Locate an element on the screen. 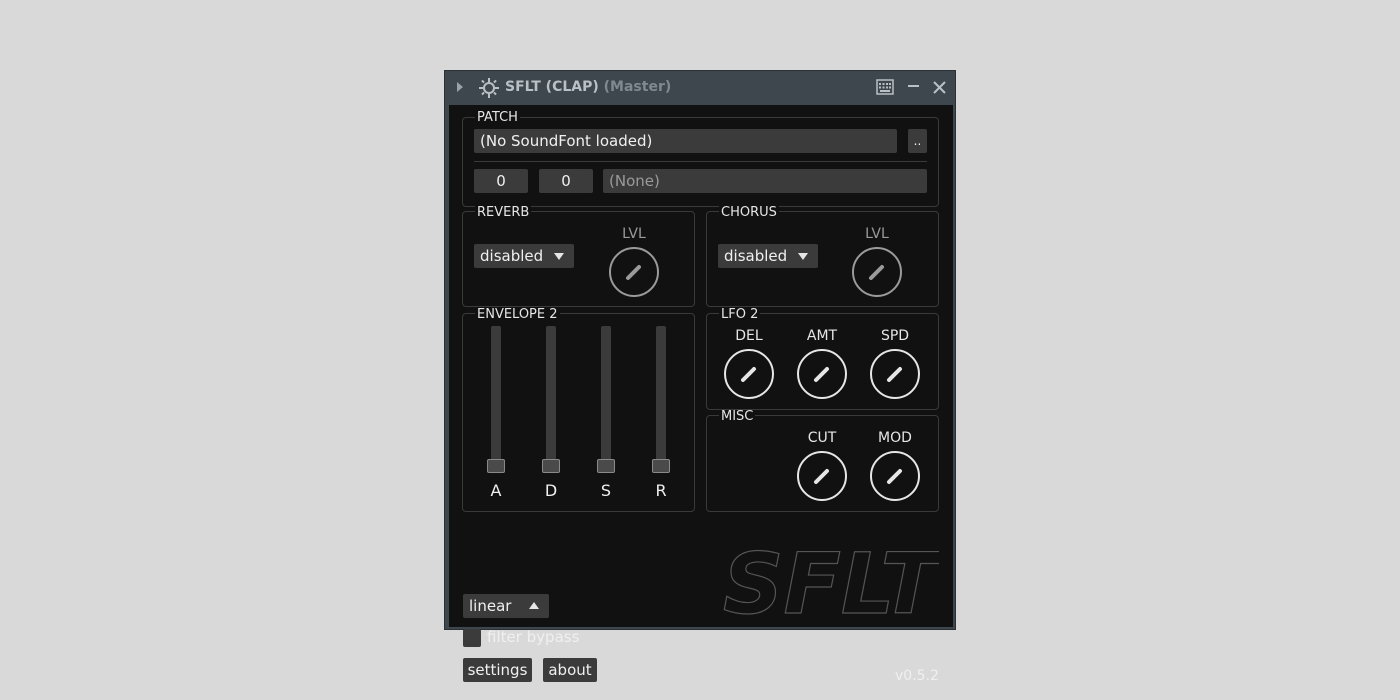 This screenshot has width=1400, height=700. keyboard-icon is located at coordinates (885, 87).